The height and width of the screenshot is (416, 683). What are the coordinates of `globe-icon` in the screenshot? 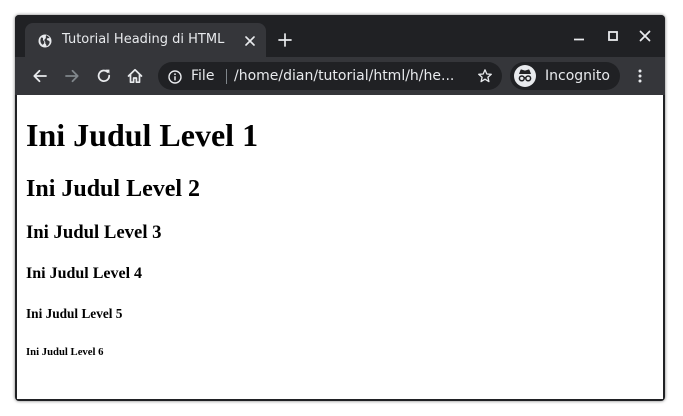 It's located at (45, 40).